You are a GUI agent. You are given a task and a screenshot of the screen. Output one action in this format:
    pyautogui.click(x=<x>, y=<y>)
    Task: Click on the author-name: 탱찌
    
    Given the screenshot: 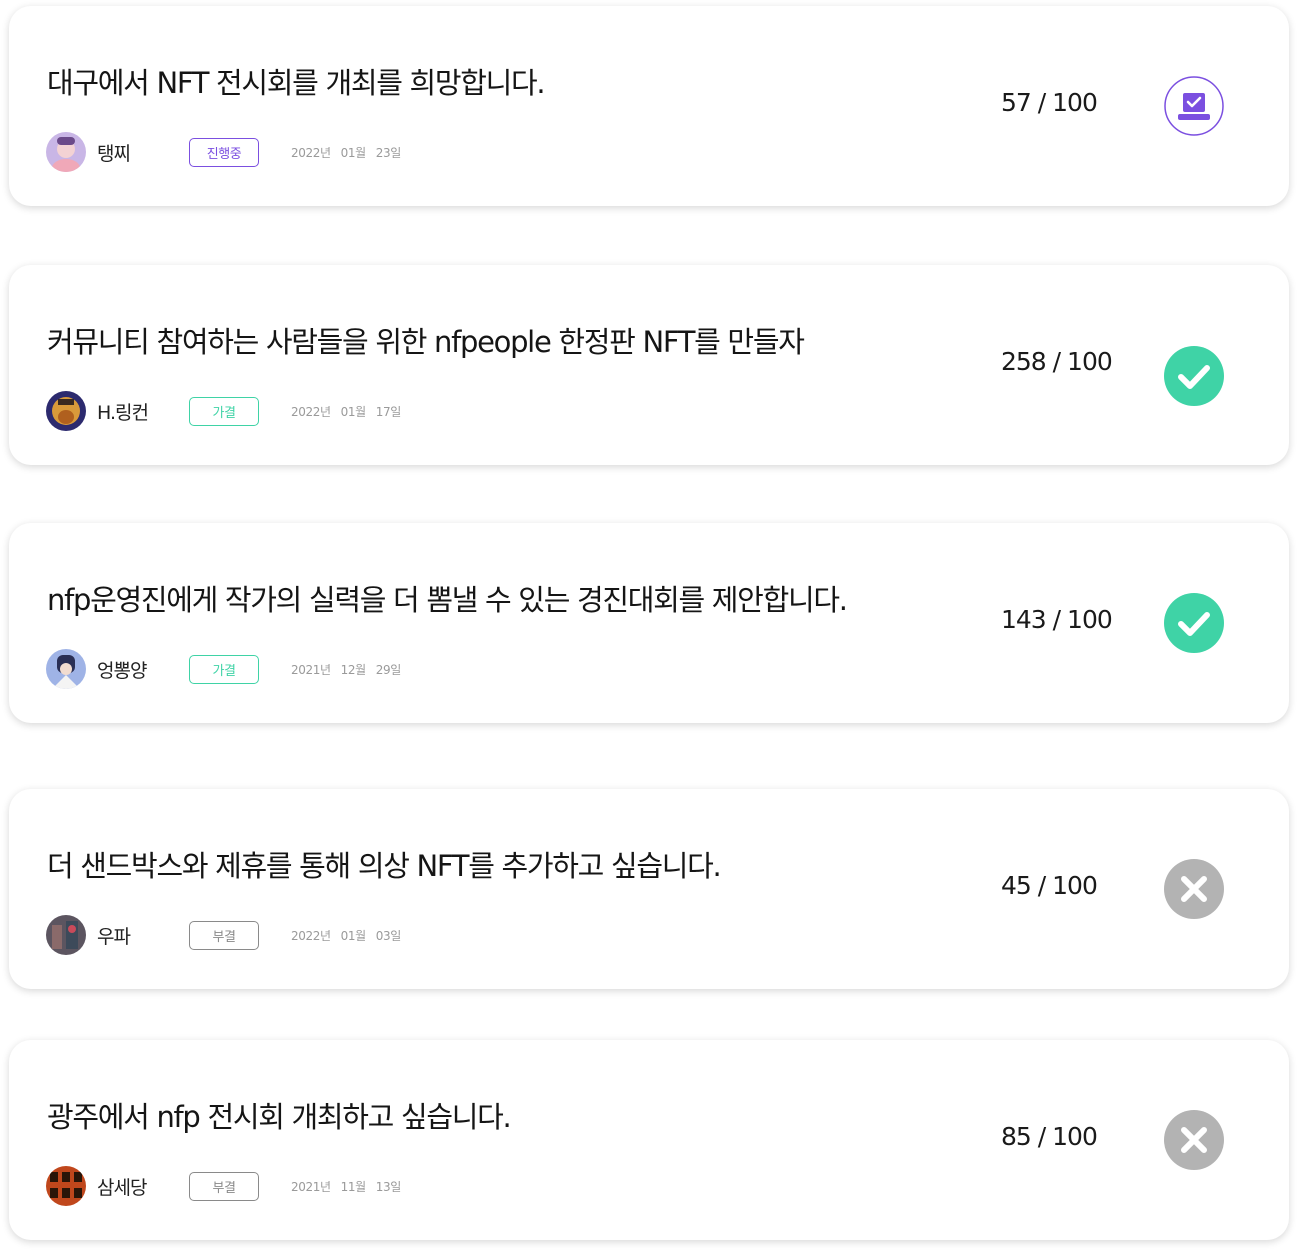 What is the action you would take?
    pyautogui.click(x=114, y=152)
    